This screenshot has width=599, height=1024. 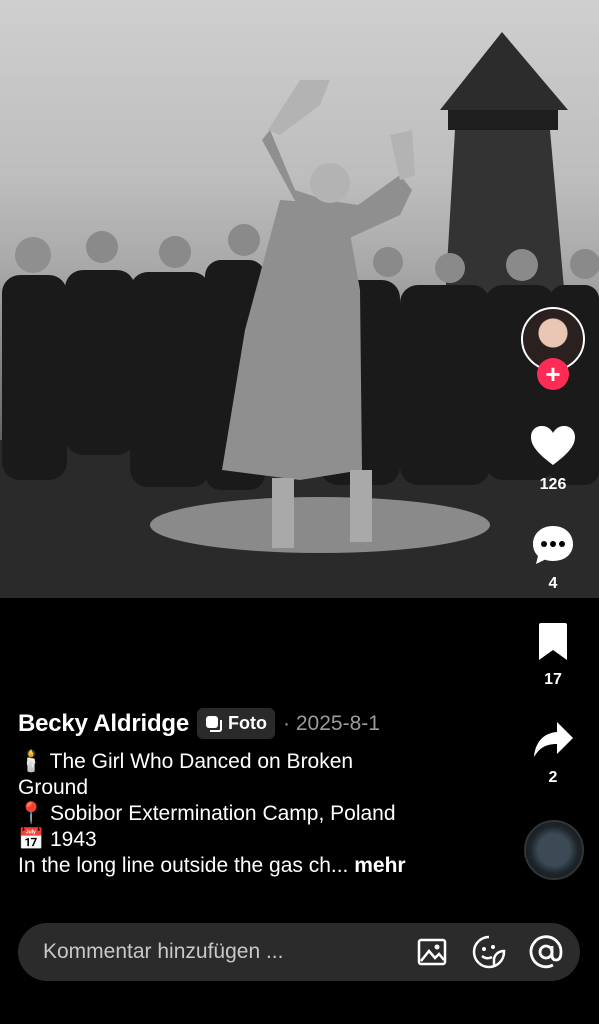 What do you see at coordinates (553, 445) in the screenshot?
I see `heart-icon` at bounding box center [553, 445].